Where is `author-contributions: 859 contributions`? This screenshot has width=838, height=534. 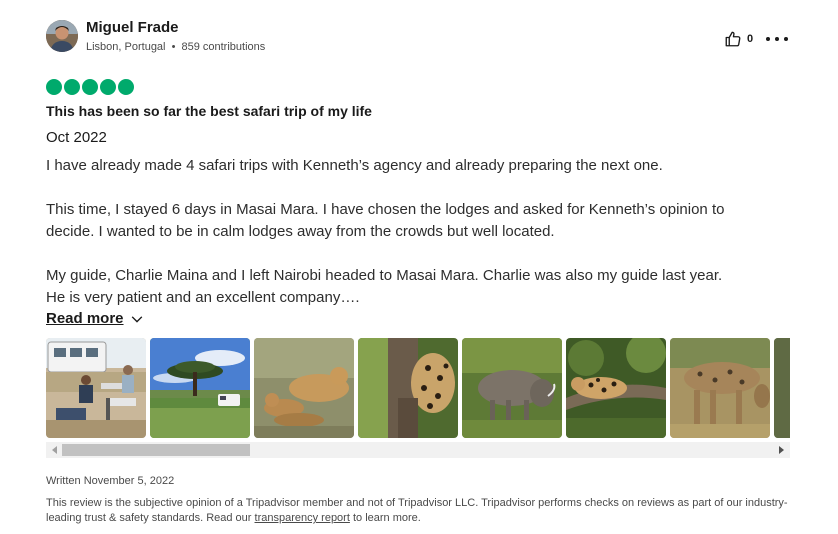 author-contributions: 859 contributions is located at coordinates (223, 47).